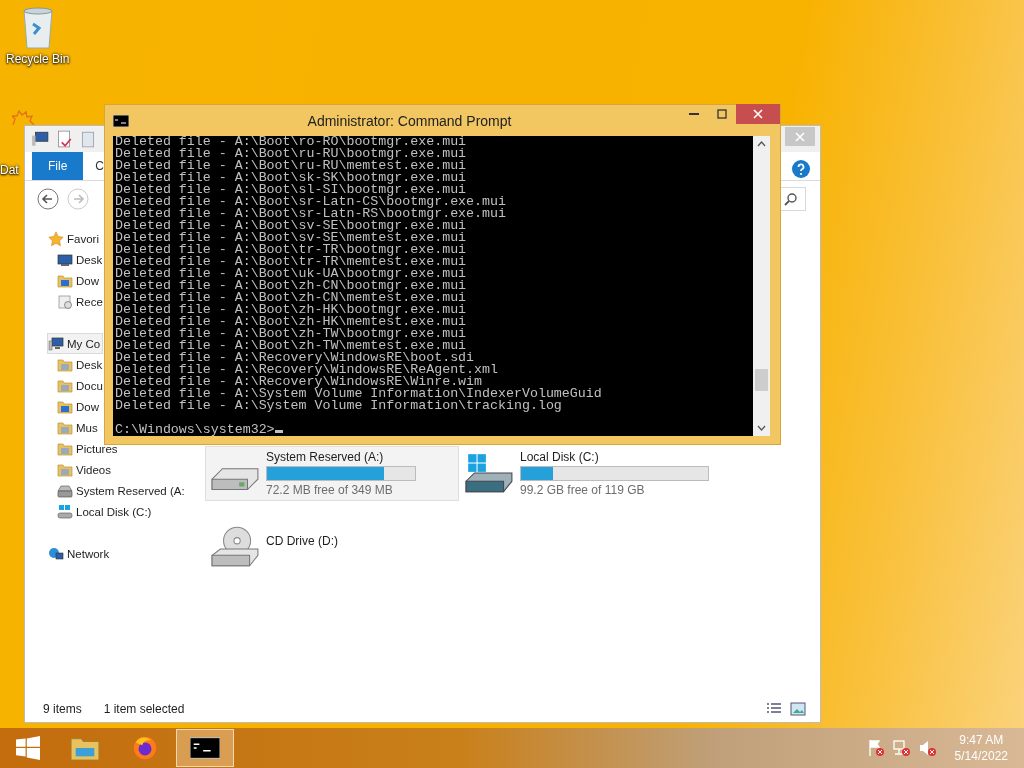 The image size is (1024, 768). What do you see at coordinates (64, 139) in the screenshot?
I see `properties-icon` at bounding box center [64, 139].